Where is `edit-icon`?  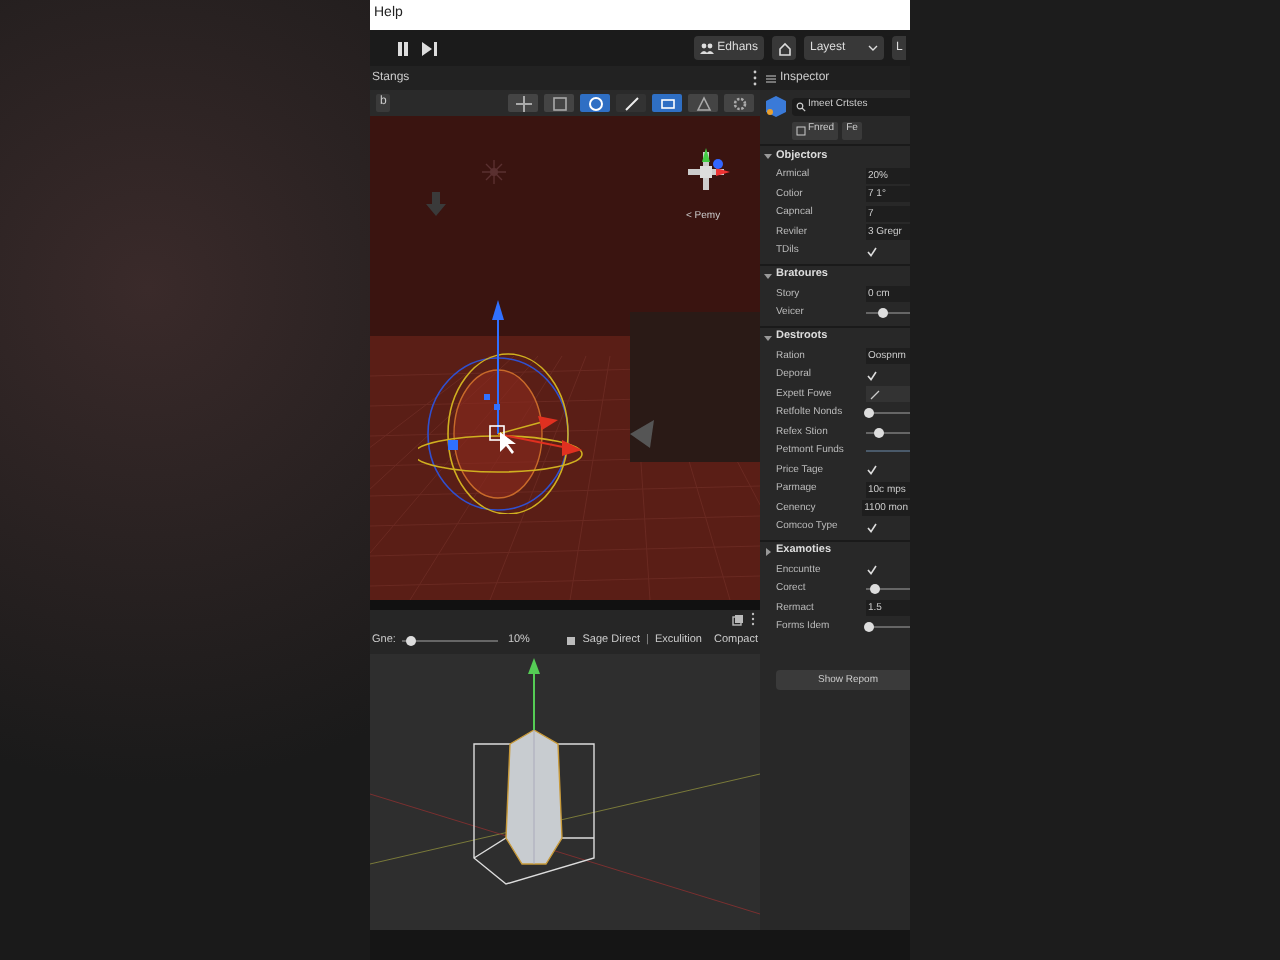
edit-icon is located at coordinates (801, 130).